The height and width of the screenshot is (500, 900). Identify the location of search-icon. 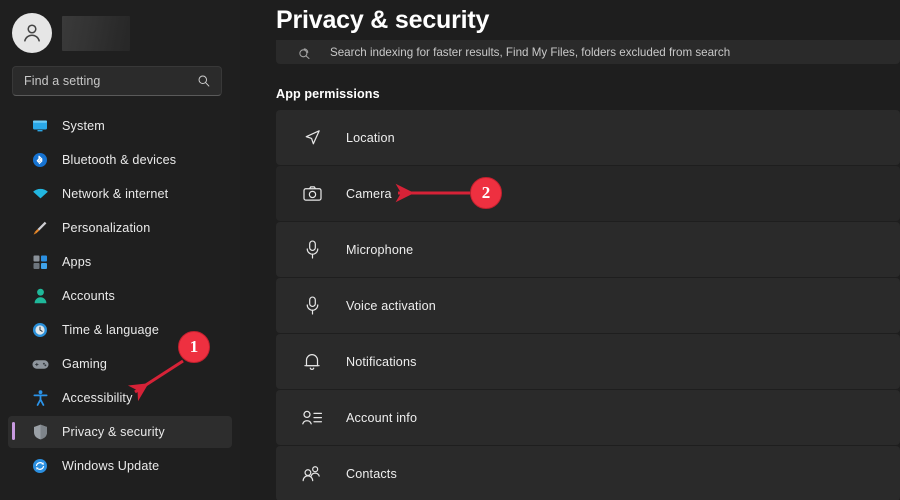
(204, 83).